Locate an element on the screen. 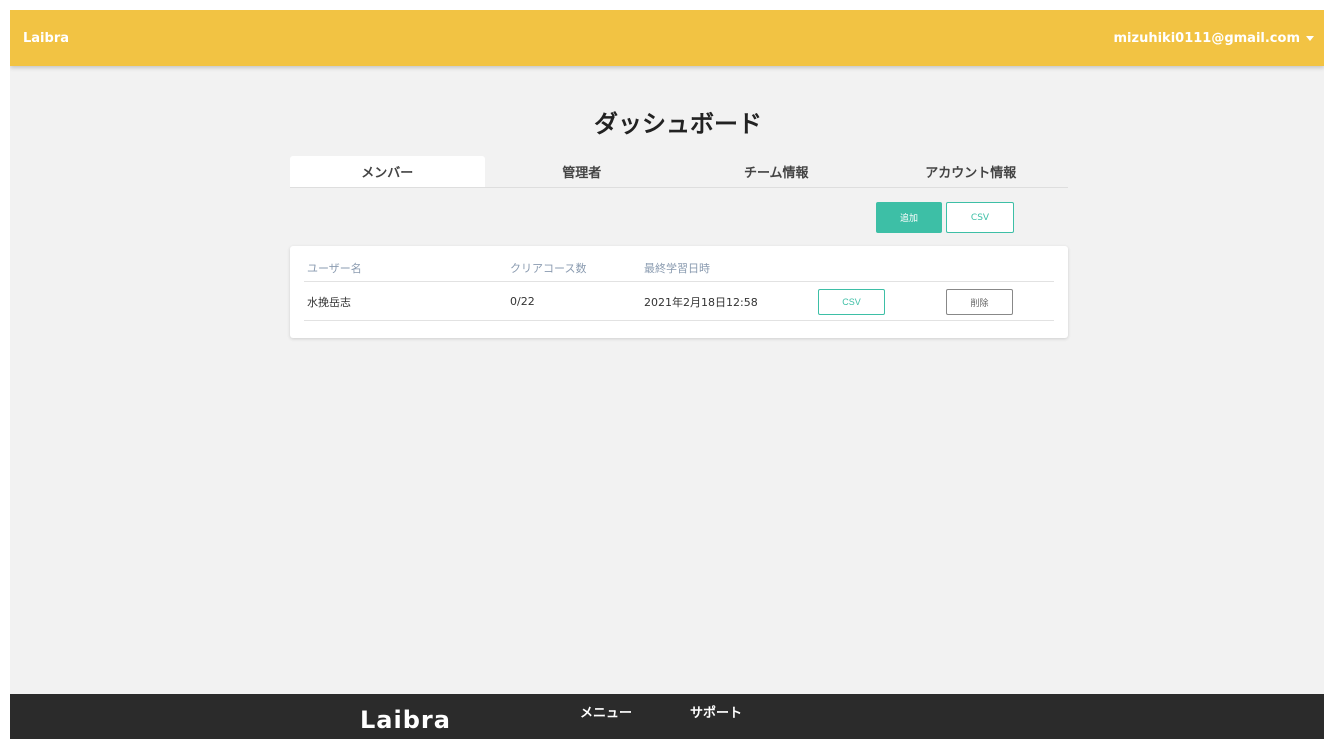  tab-team-info: チーム情報 is located at coordinates (776, 171).